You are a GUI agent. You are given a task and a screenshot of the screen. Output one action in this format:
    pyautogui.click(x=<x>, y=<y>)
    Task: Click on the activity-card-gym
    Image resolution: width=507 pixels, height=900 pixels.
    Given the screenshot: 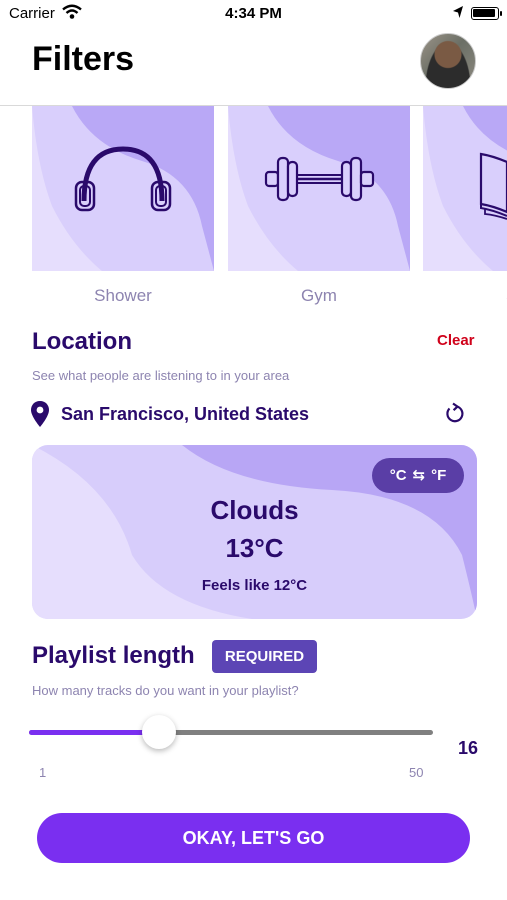 What is the action you would take?
    pyautogui.click(x=319, y=188)
    